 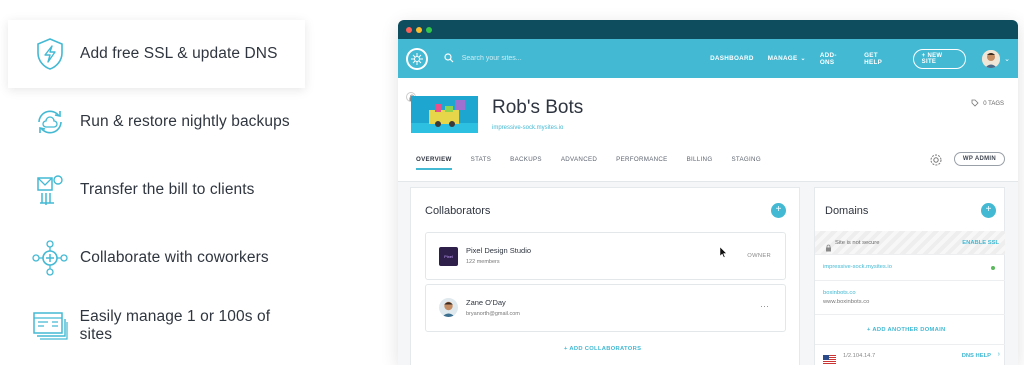 What do you see at coordinates (1007, 59) in the screenshot?
I see `account-chevron-icon: ⌄` at bounding box center [1007, 59].